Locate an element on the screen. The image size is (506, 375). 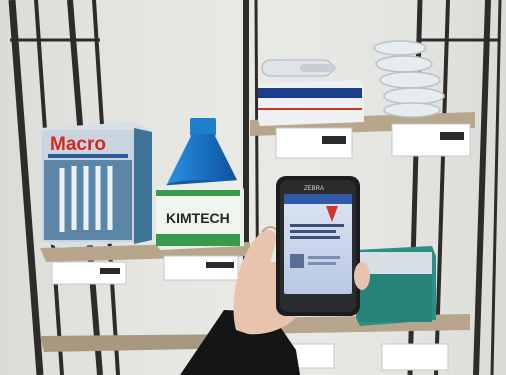
kimtech-box: KIMTECH is located at coordinates (200, 215).